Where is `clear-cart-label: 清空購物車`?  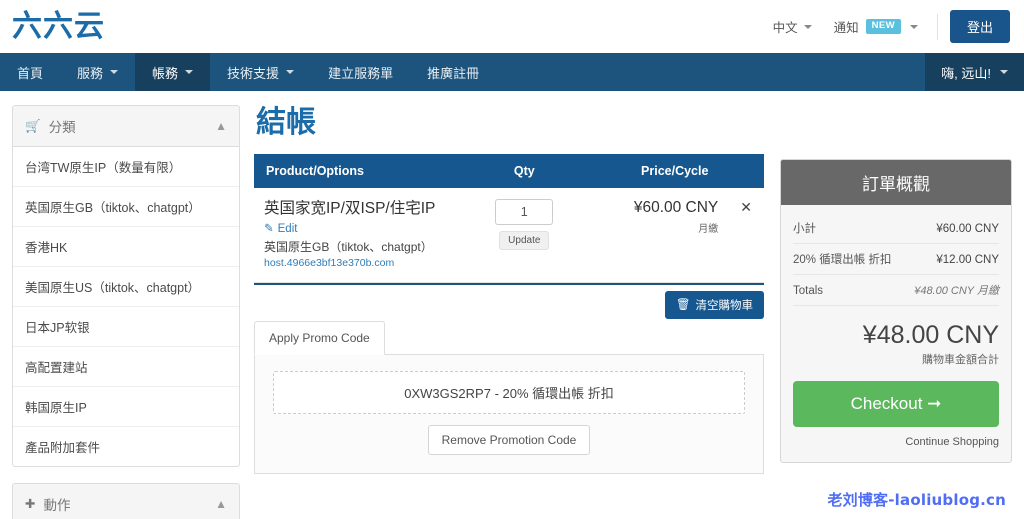 clear-cart-label: 清空購物車 is located at coordinates (724, 306).